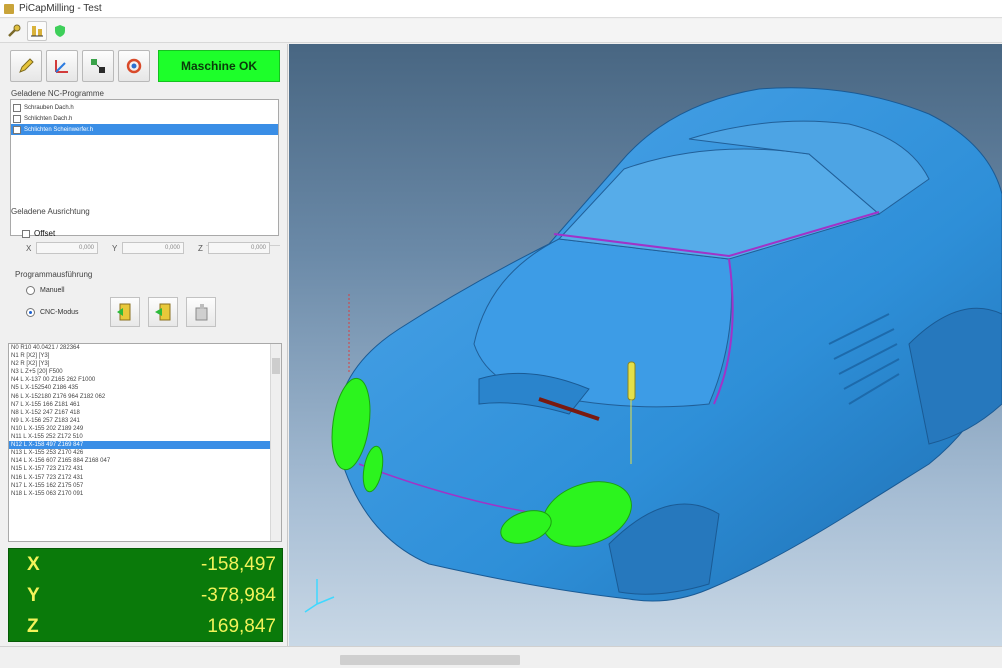  Describe the element at coordinates (145, 413) in the screenshot. I see `nc-line: N8 L X-152 247 Z167 418` at that location.